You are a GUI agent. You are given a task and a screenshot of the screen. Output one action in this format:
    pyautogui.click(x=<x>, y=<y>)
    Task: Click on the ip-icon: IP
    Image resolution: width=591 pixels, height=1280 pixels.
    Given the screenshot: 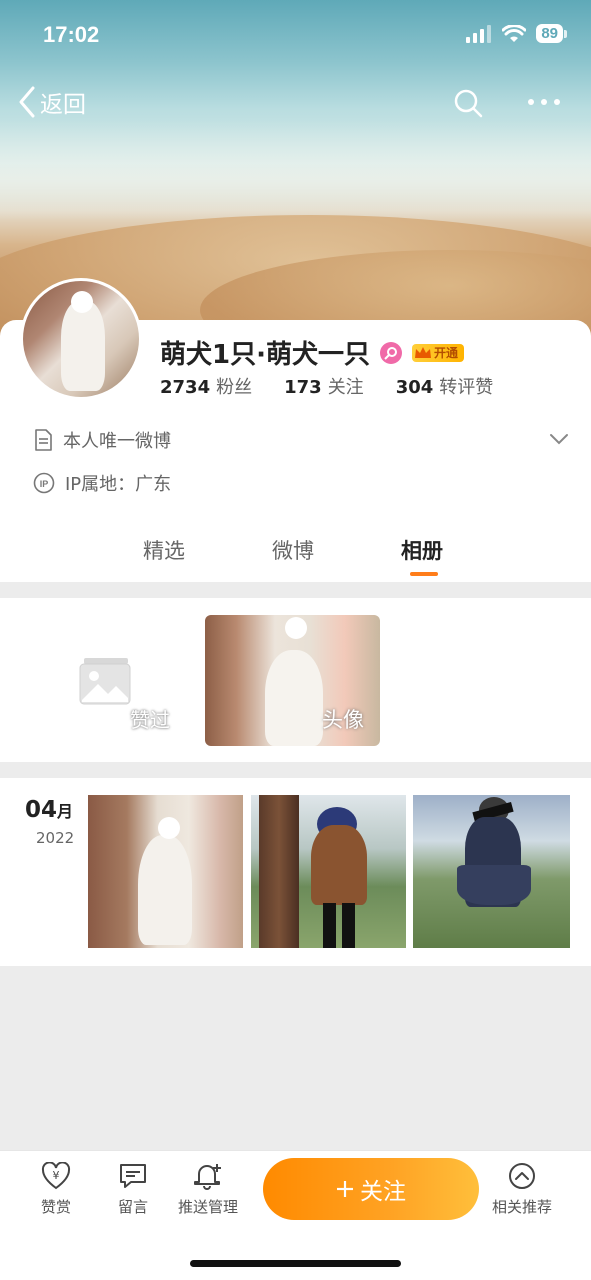 What is the action you would take?
    pyautogui.click(x=44, y=483)
    